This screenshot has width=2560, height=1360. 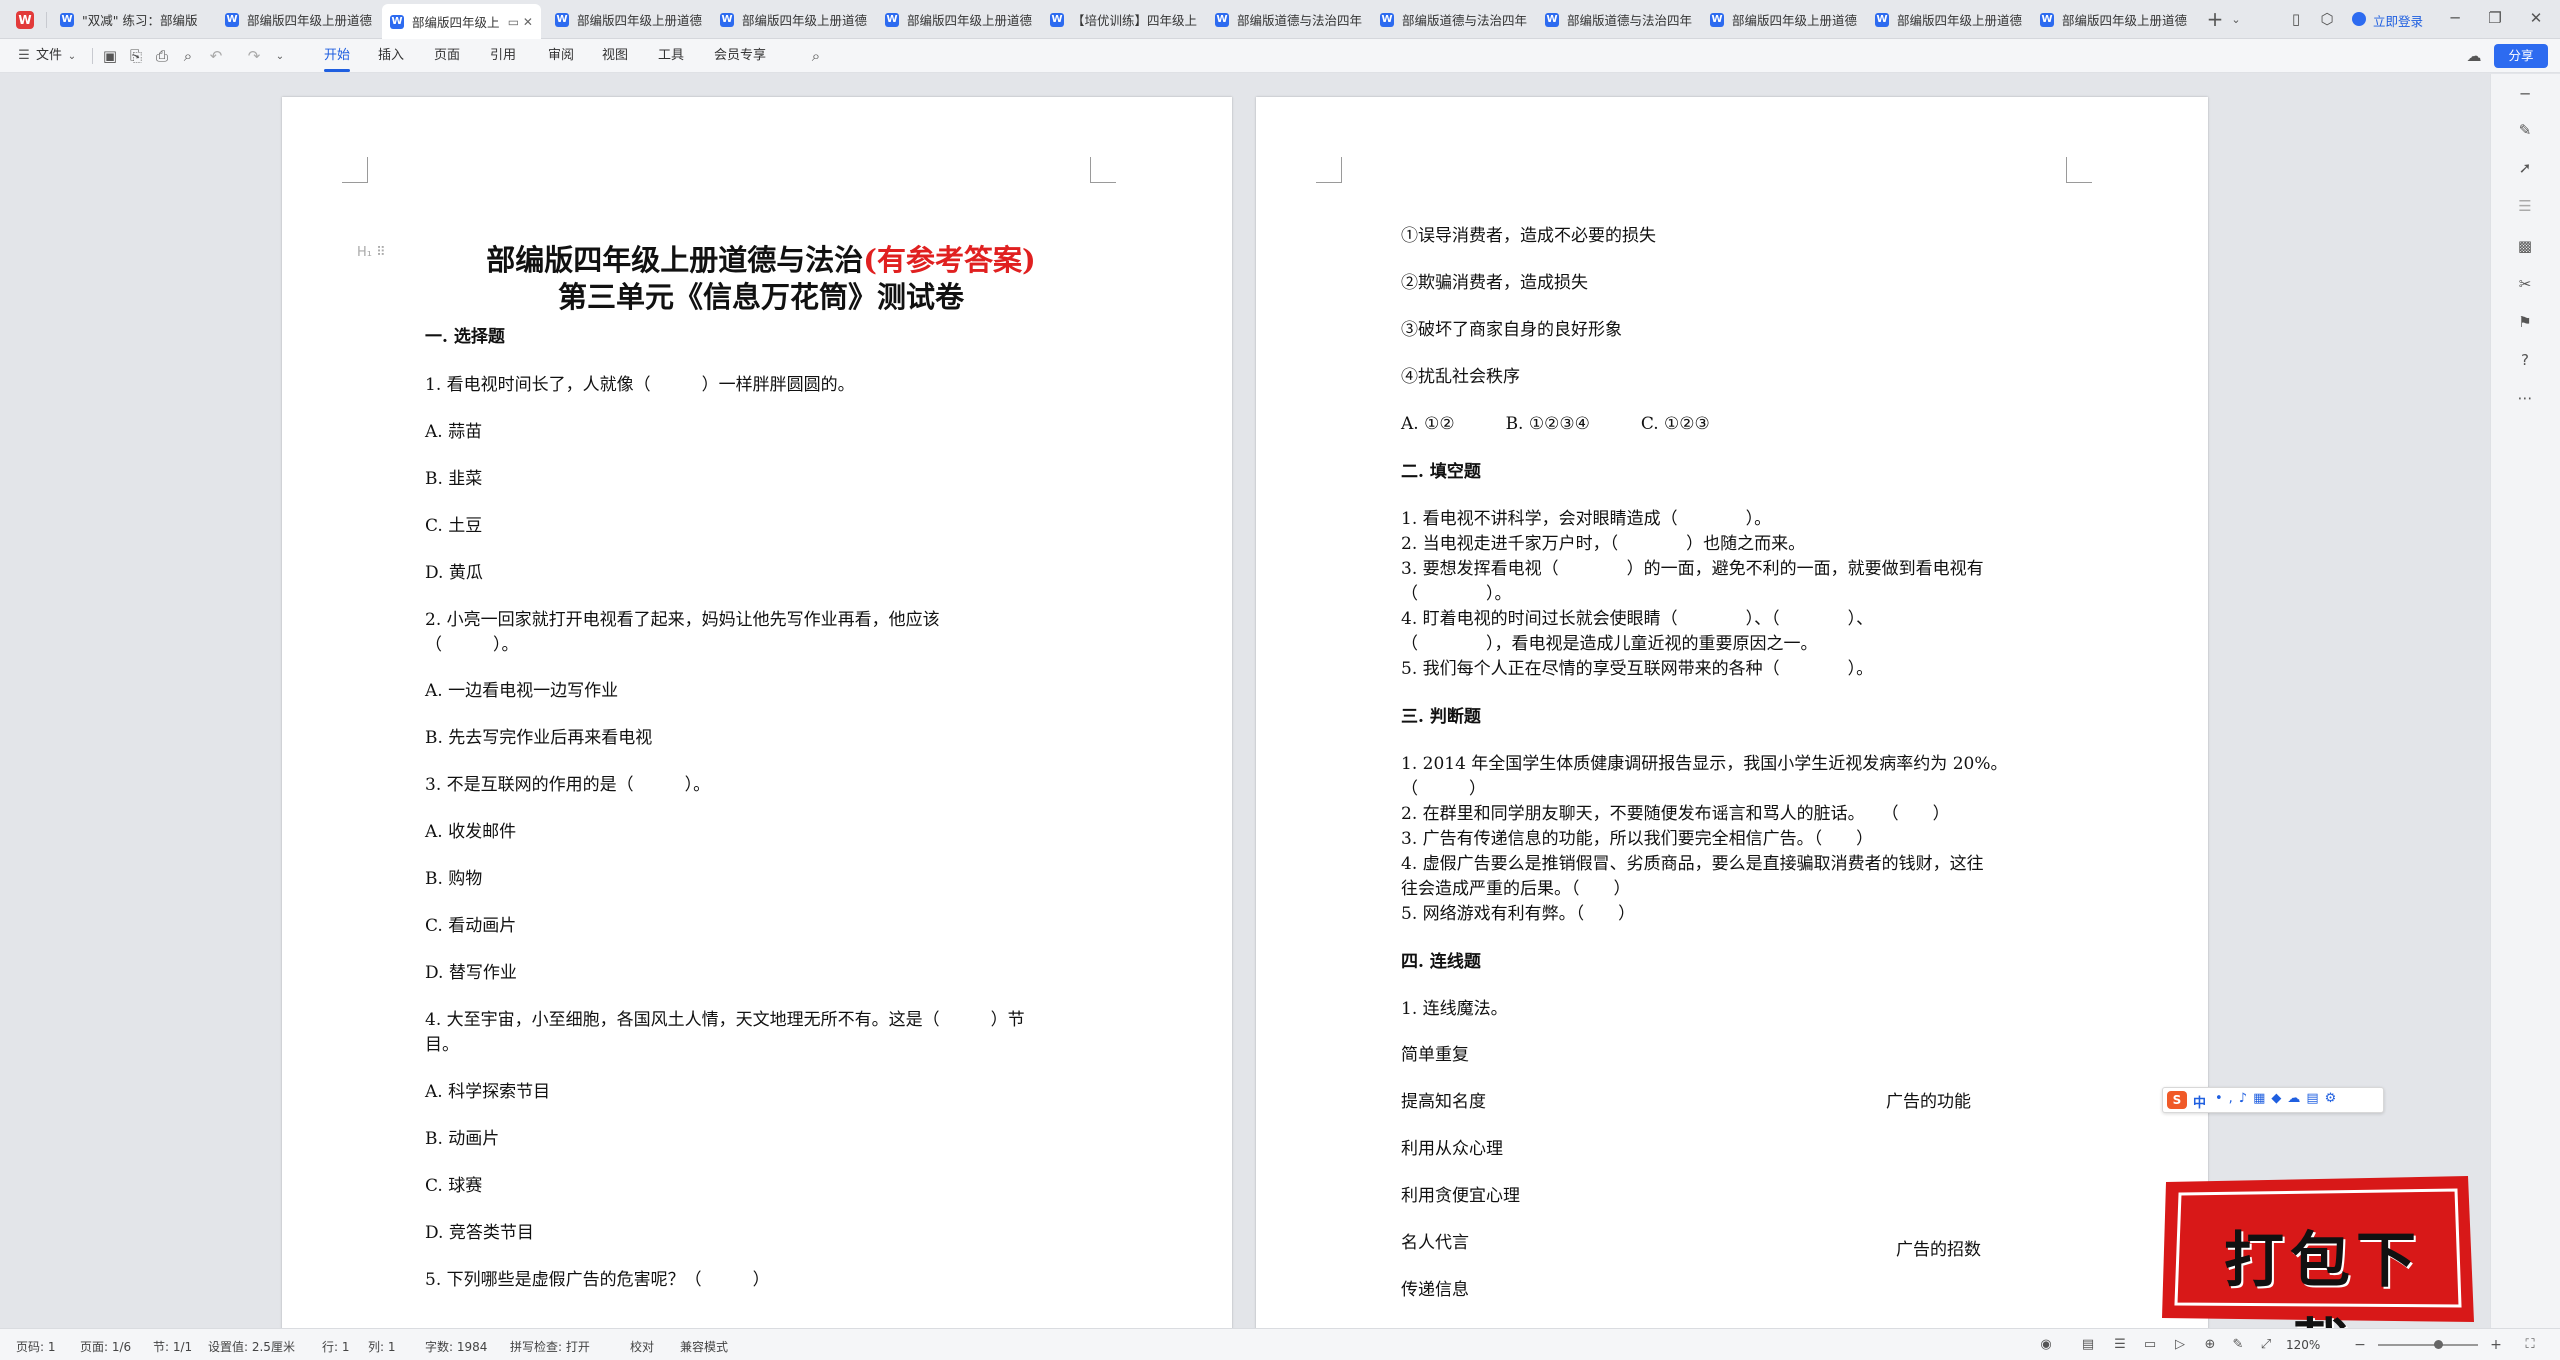 I want to click on tab-3: W 部编版四年级上册道德, so click(x=626, y=19).